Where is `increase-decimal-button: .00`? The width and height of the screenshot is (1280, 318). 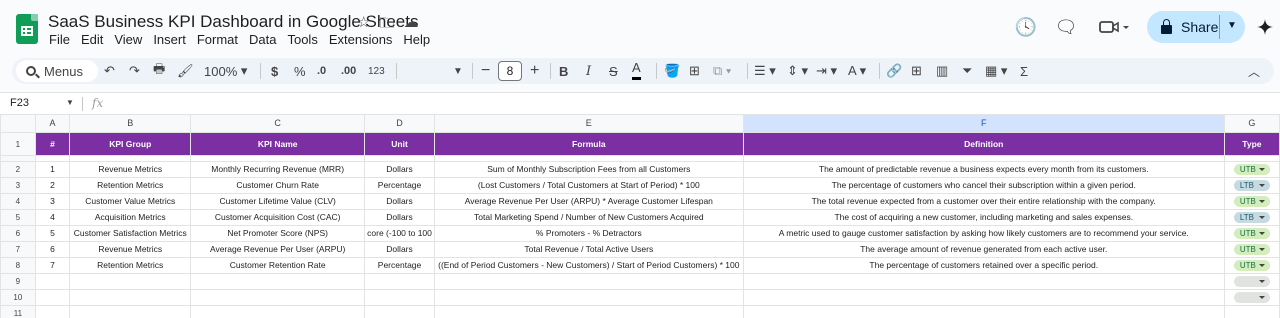
increase-decimal-button: .00 is located at coordinates (348, 71).